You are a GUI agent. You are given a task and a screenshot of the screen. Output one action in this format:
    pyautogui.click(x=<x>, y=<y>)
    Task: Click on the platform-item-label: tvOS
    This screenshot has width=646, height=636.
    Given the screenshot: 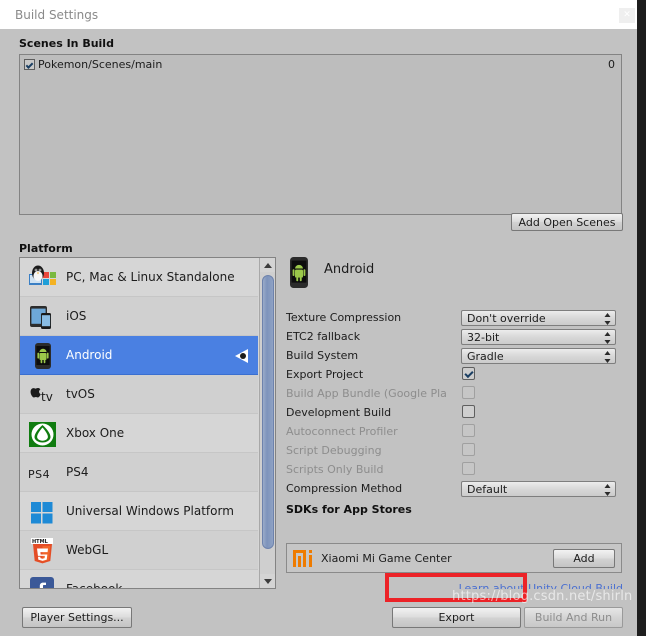 What is the action you would take?
    pyautogui.click(x=80, y=394)
    